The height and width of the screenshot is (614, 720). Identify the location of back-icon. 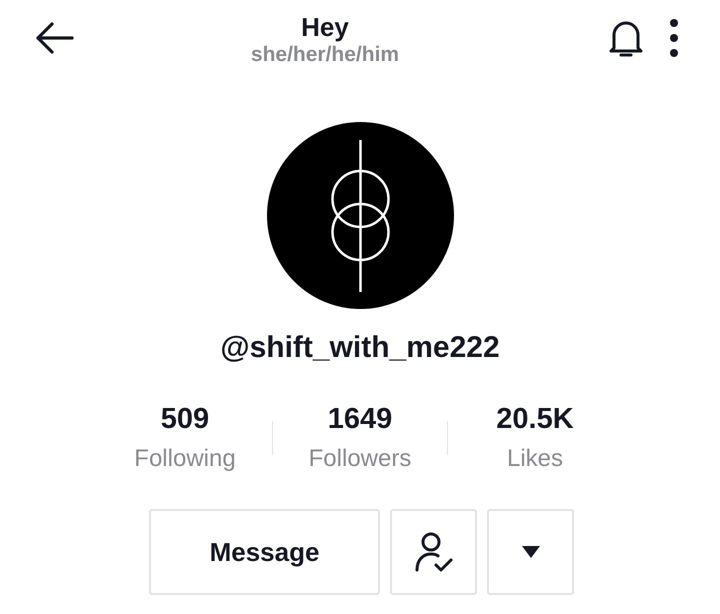
(54, 38).